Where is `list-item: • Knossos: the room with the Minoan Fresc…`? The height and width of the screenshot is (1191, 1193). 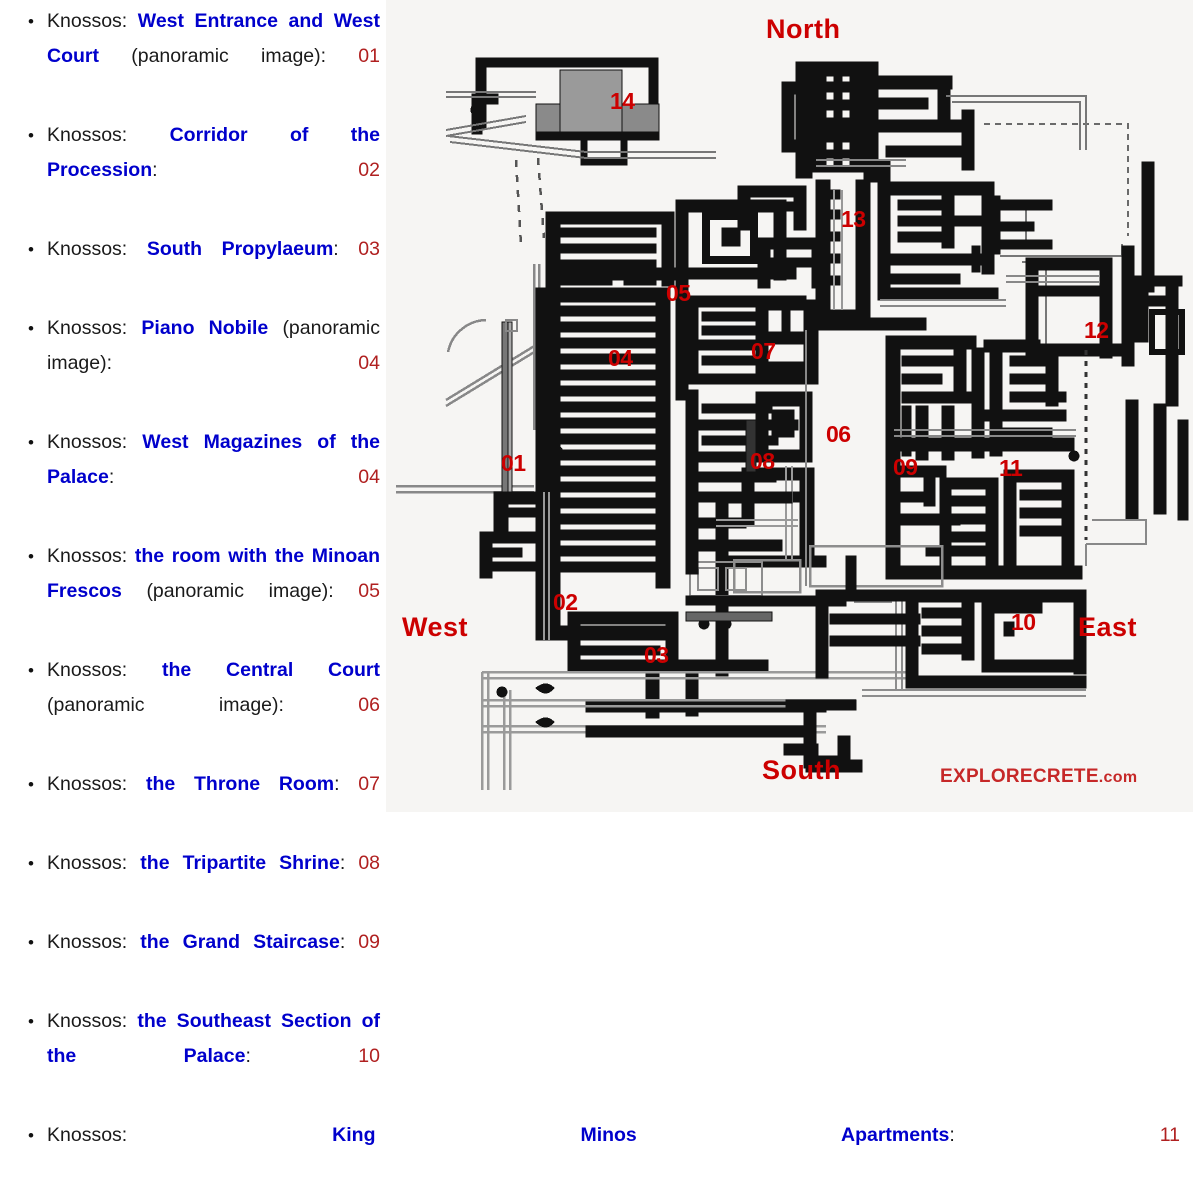
list-item: • Knossos: the room with the Minoan Fresc… is located at coordinates (197, 591).